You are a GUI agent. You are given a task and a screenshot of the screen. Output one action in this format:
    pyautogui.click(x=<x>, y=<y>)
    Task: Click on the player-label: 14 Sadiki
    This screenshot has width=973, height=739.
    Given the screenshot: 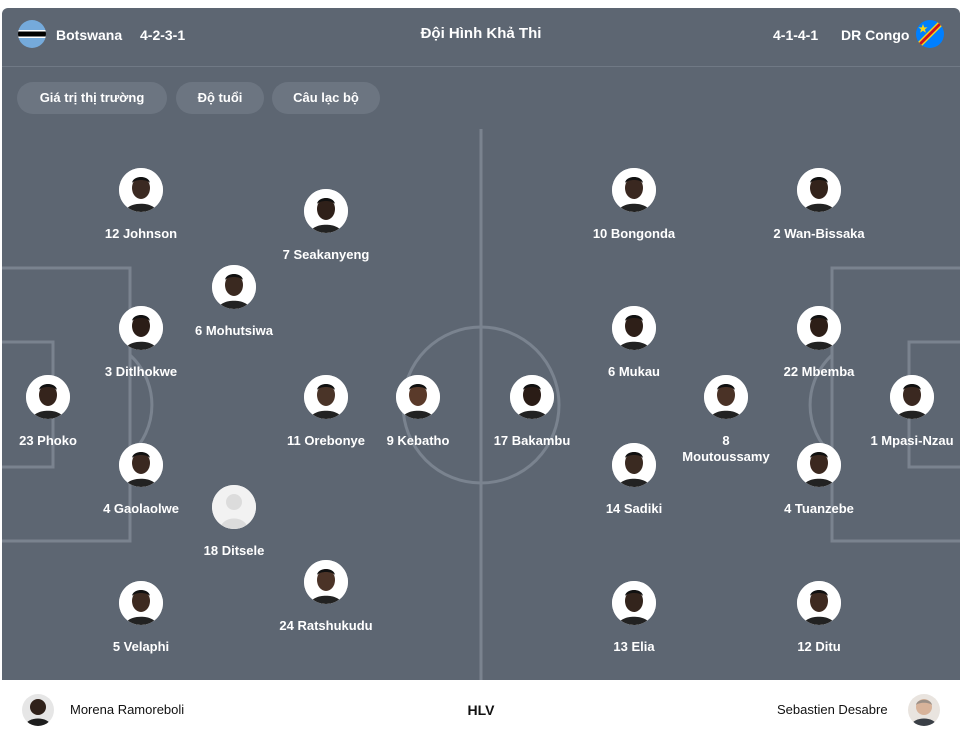 What is the action you would take?
    pyautogui.click(x=634, y=508)
    